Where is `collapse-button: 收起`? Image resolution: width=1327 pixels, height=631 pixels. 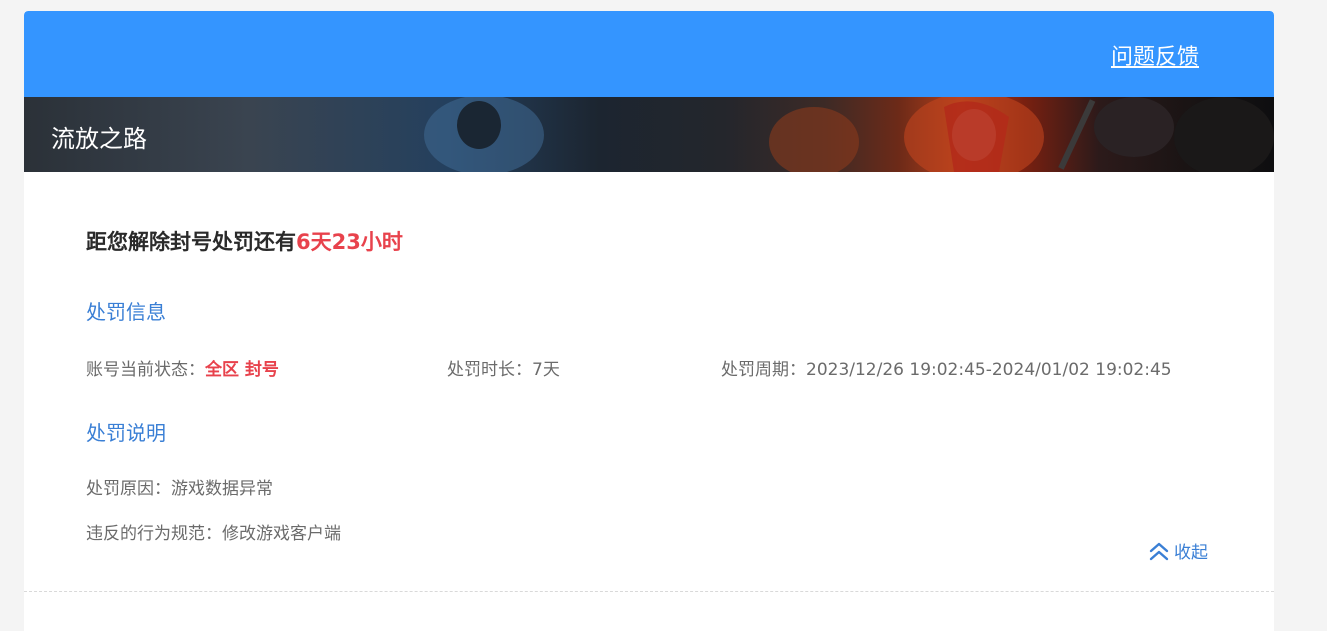 collapse-button: 收起 is located at coordinates (1178, 550).